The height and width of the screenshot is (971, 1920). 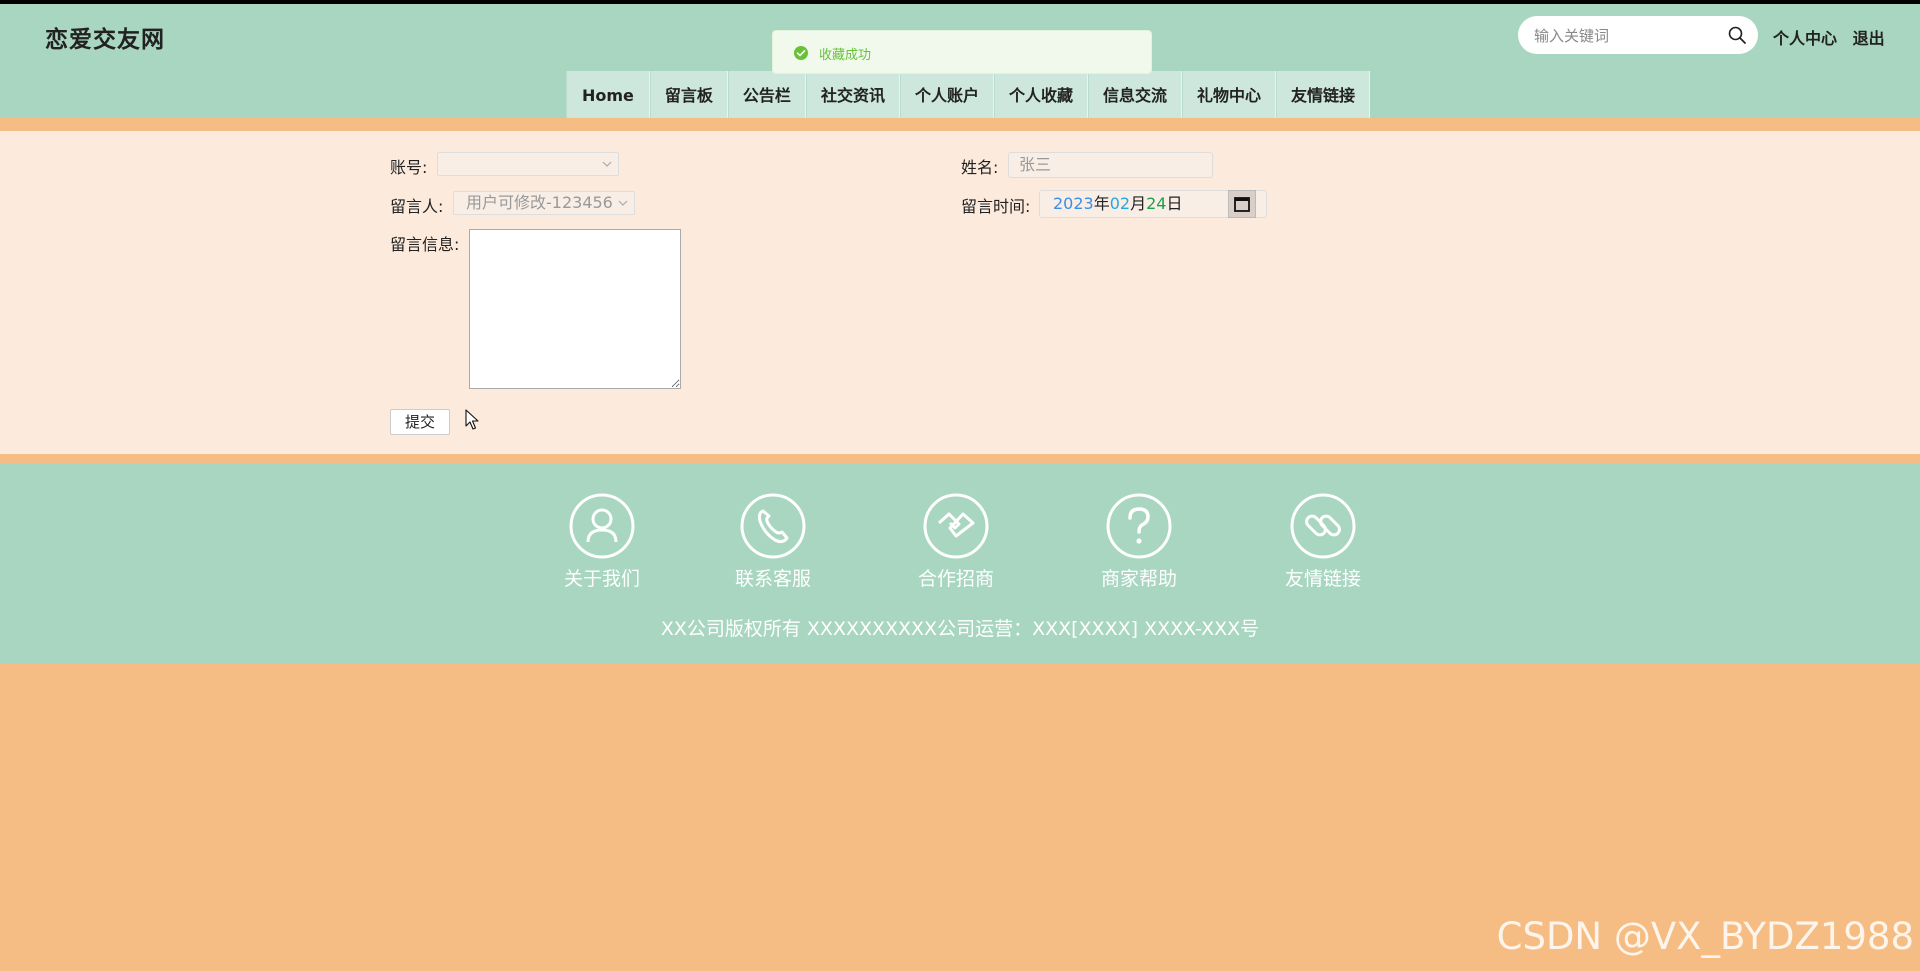 I want to click on footer-label-support: 联系客服, so click(x=772, y=579).